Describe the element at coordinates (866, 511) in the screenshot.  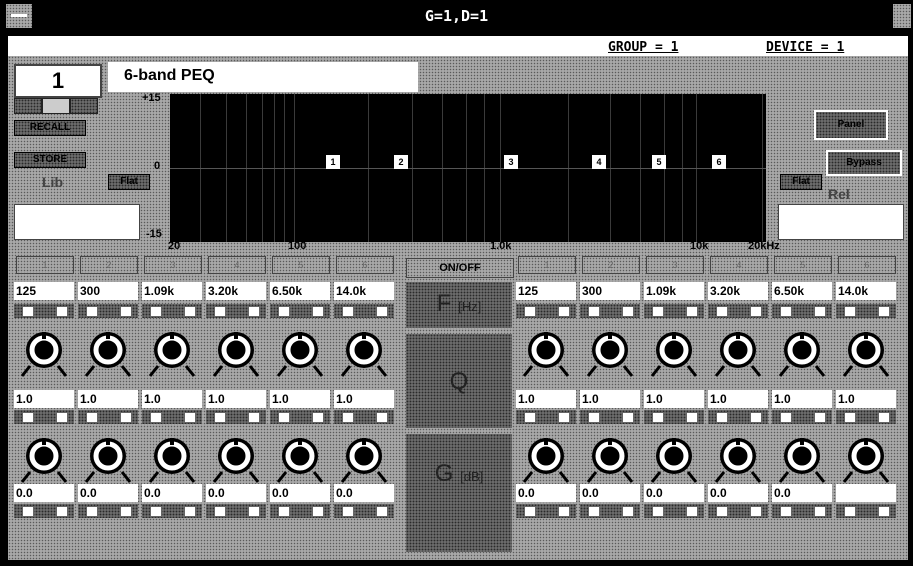
I see `right-band-6-gain-stepper` at that location.